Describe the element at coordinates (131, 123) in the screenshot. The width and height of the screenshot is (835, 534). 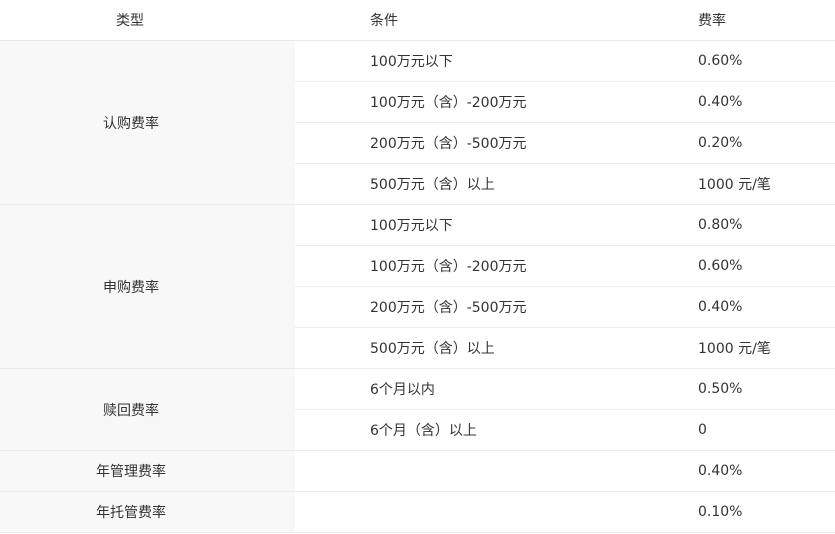
I see `fee-type-label: 认购费率` at that location.